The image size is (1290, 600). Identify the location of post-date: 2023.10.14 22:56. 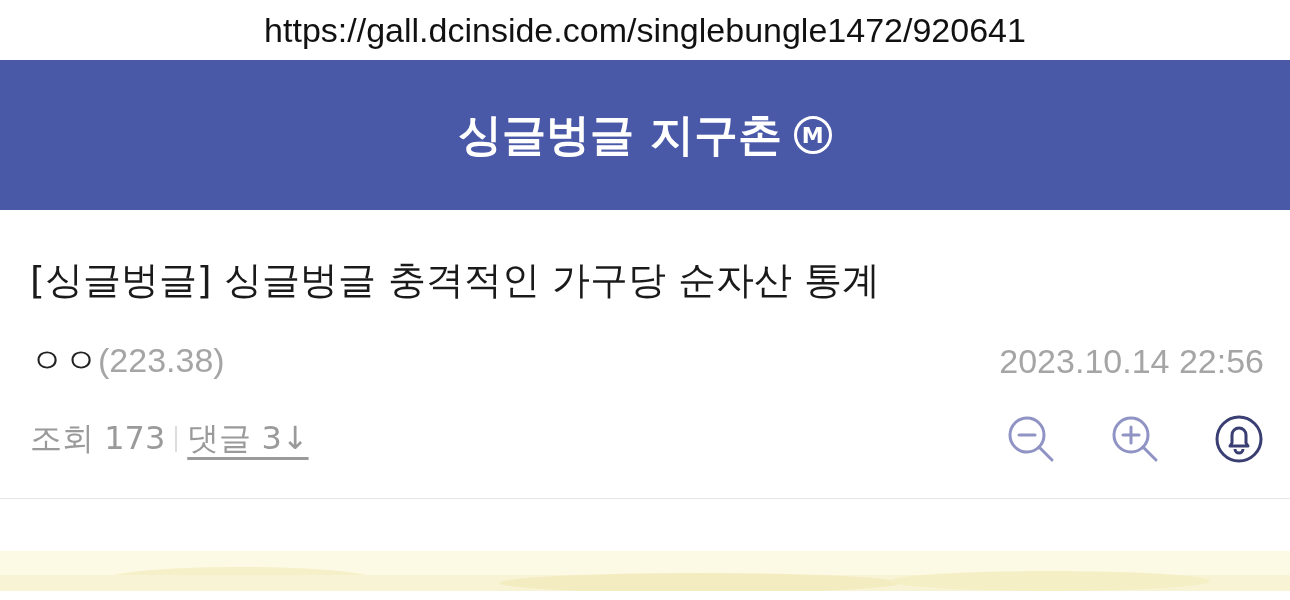
(1131, 361).